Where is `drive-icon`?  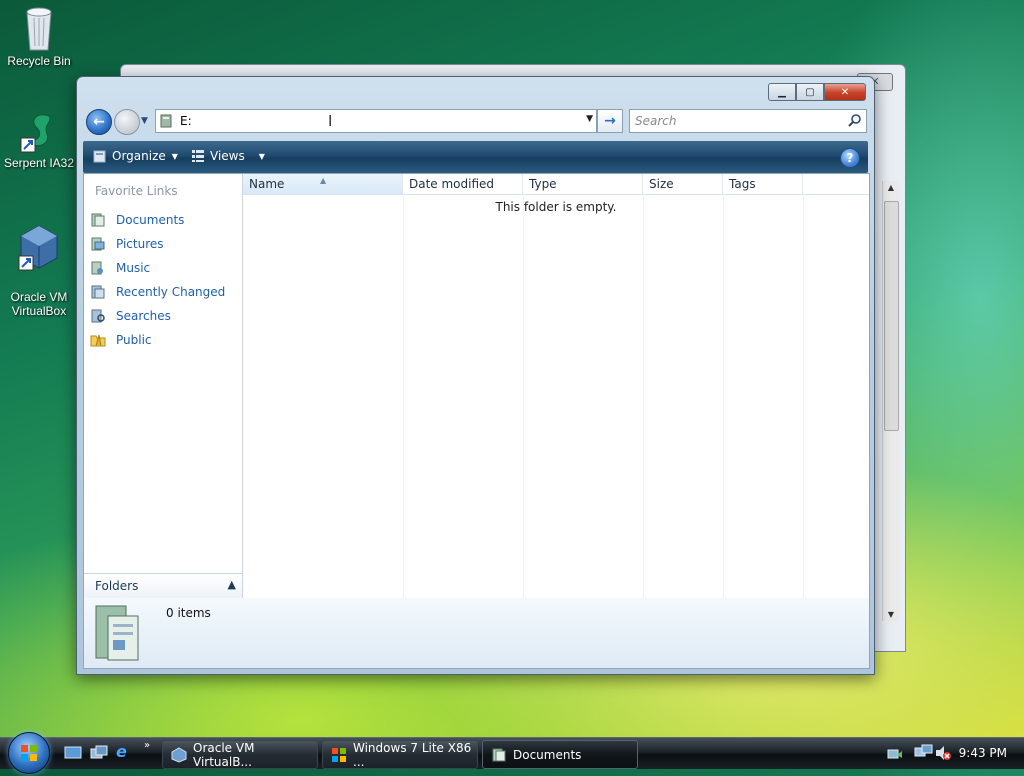
drive-icon is located at coordinates (166, 121).